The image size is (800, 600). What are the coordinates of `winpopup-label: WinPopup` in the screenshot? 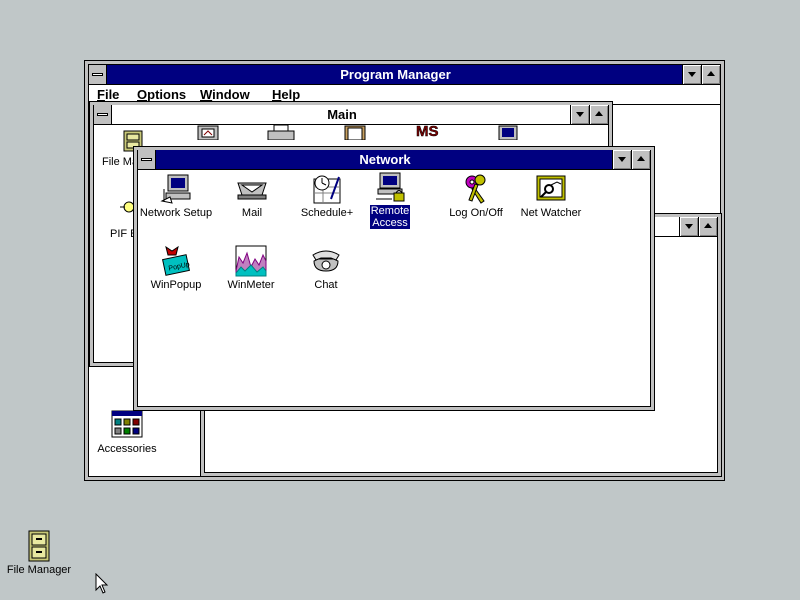 It's located at (176, 285).